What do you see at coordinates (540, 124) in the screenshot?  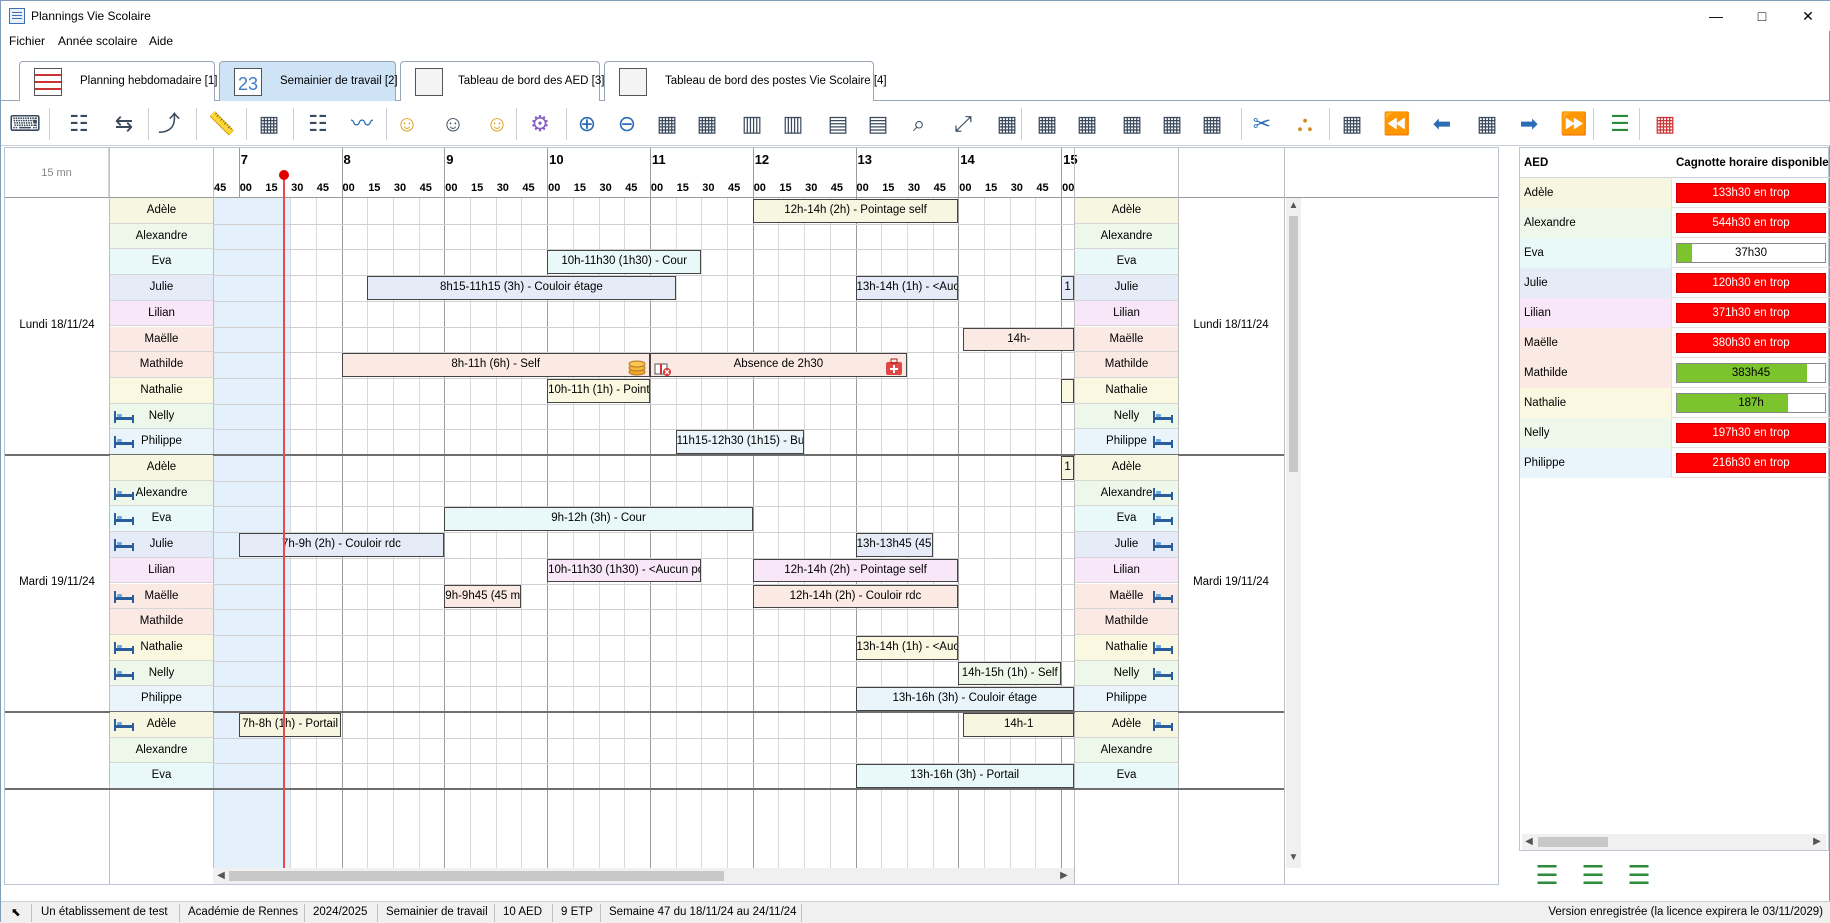 I see `settings-gears-icon: ⚙` at bounding box center [540, 124].